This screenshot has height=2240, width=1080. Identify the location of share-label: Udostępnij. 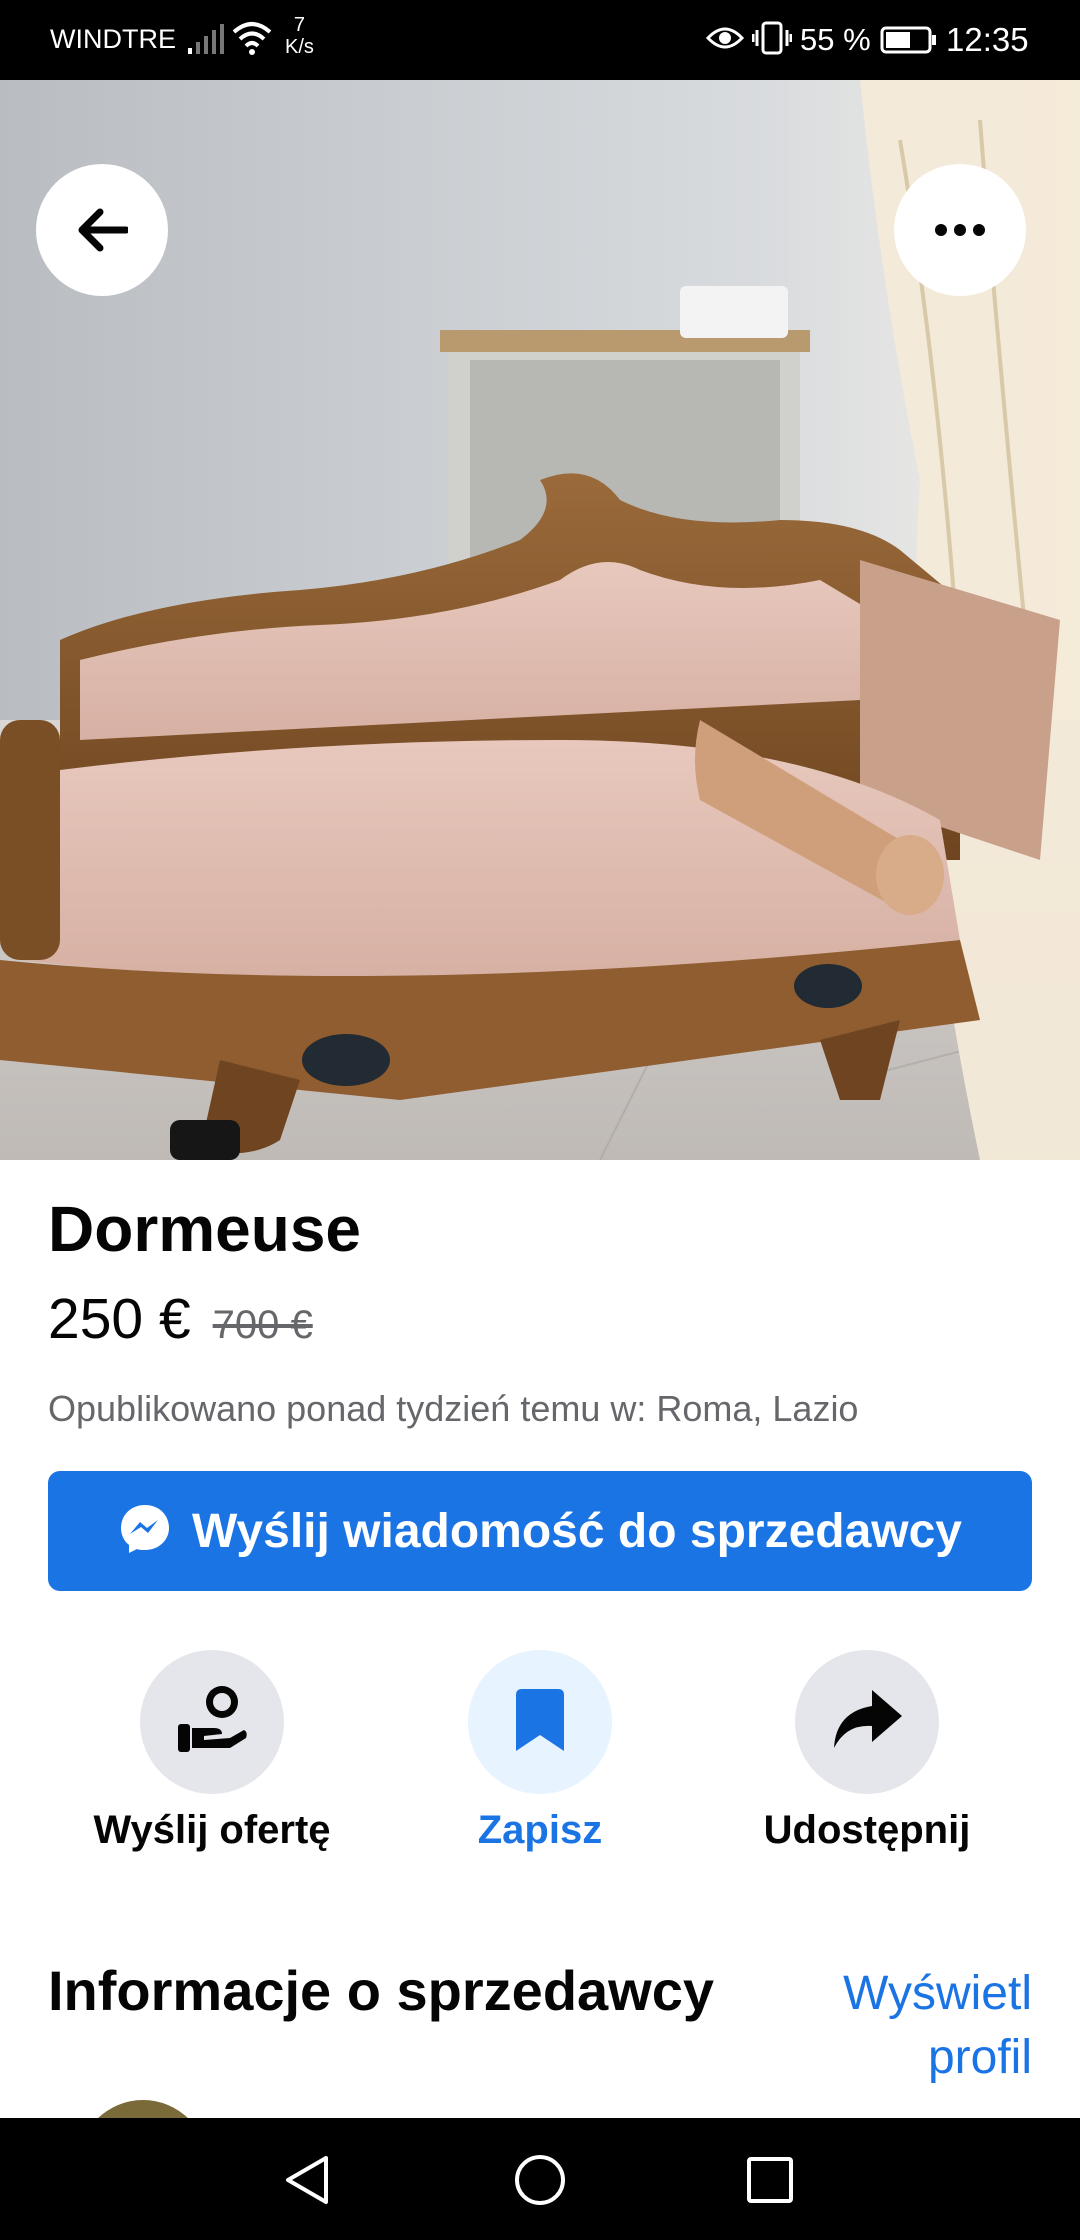
(867, 1830).